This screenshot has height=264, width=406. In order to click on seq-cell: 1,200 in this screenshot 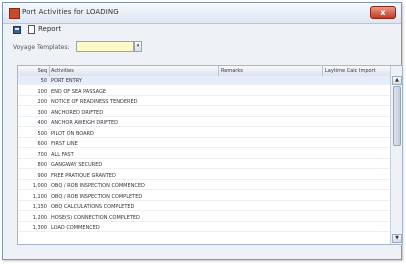, I will do `click(39, 217)`.